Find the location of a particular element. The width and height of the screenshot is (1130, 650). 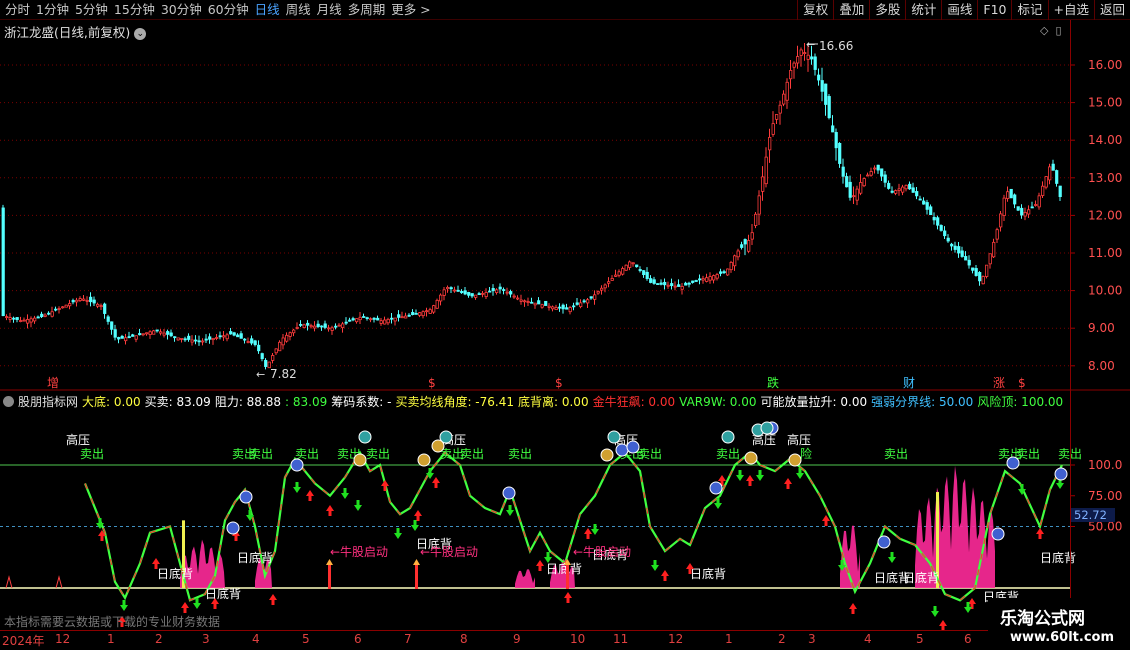

high-pressure-label: 高压 is located at coordinates (799, 439).